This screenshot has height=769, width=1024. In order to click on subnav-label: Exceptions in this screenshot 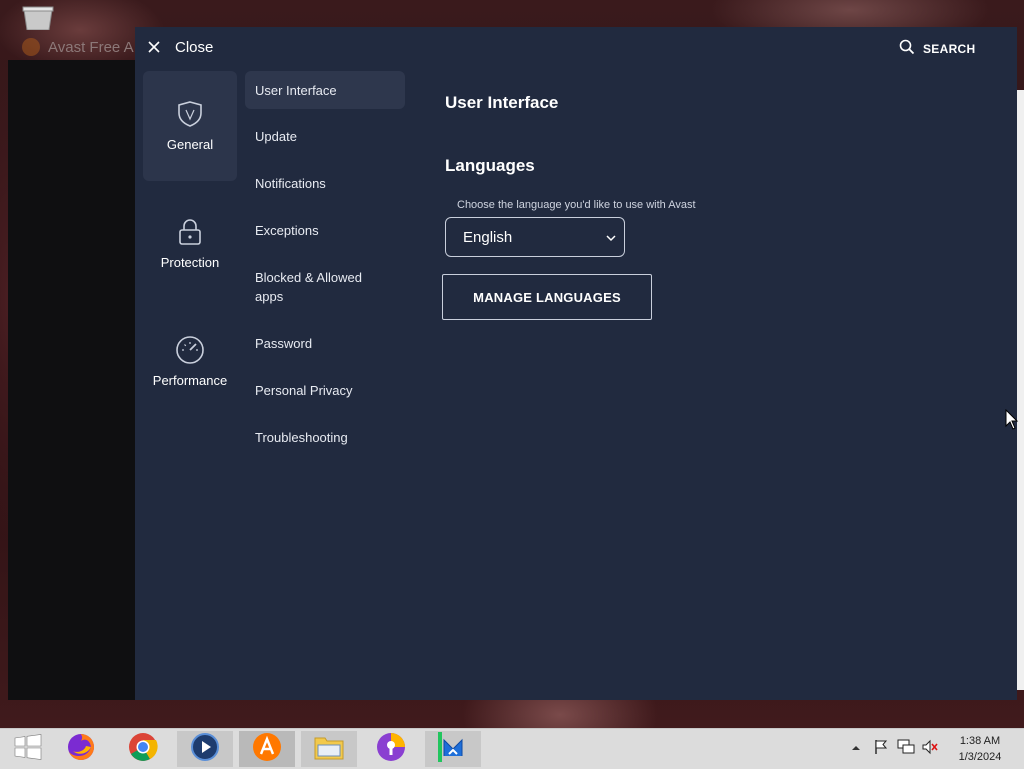, I will do `click(287, 230)`.